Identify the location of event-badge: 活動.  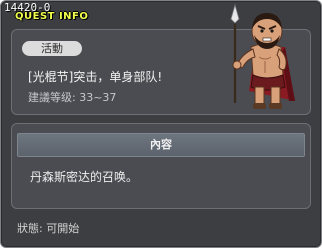
(52, 48).